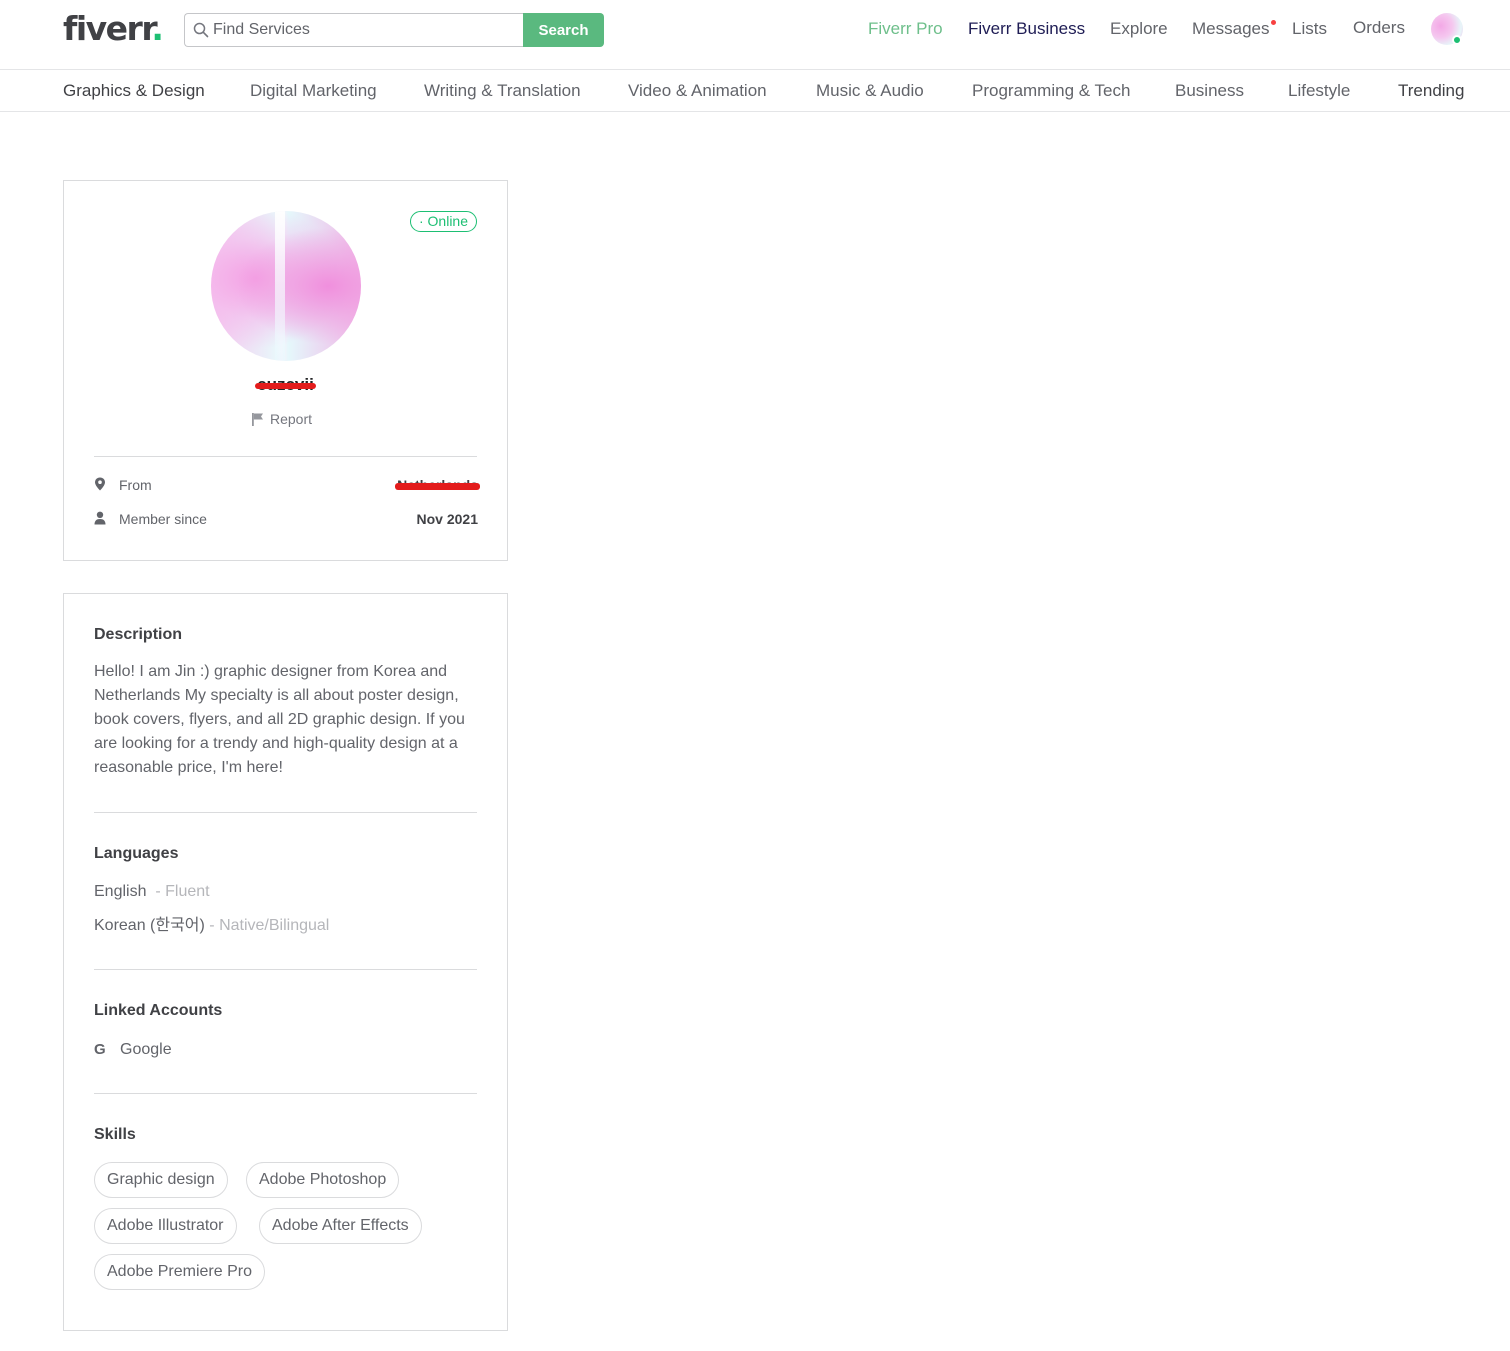 The width and height of the screenshot is (1510, 1351). I want to click on skill-tag: Adobe Photoshop, so click(323, 1180).